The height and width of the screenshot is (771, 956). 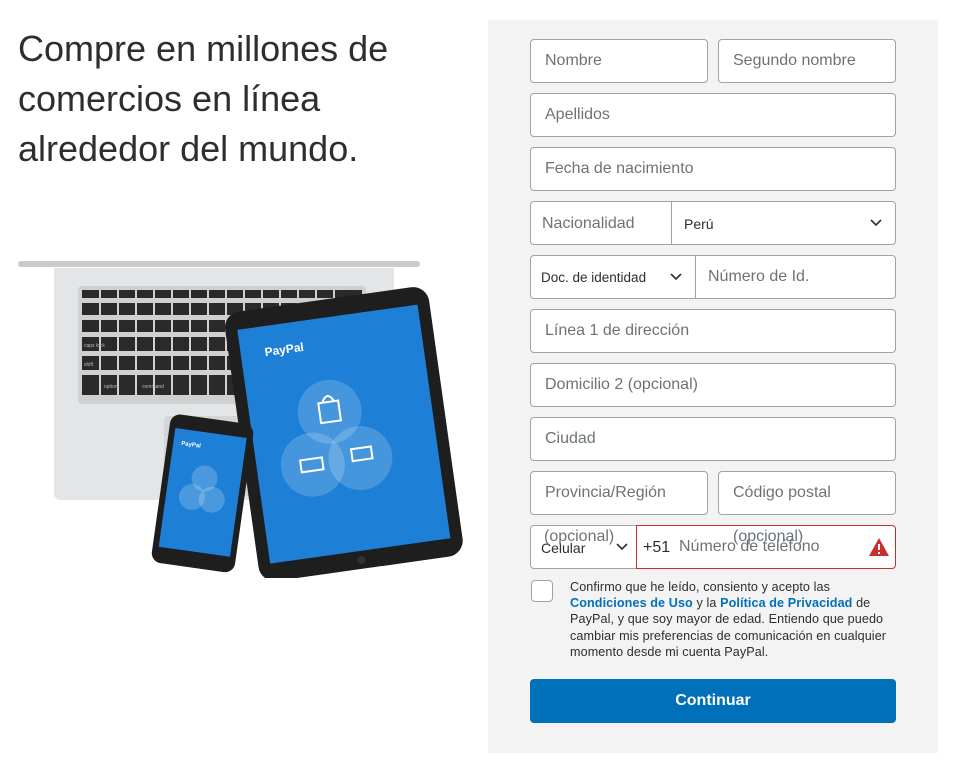 I want to click on address-line2-field, so click(x=713, y=385).